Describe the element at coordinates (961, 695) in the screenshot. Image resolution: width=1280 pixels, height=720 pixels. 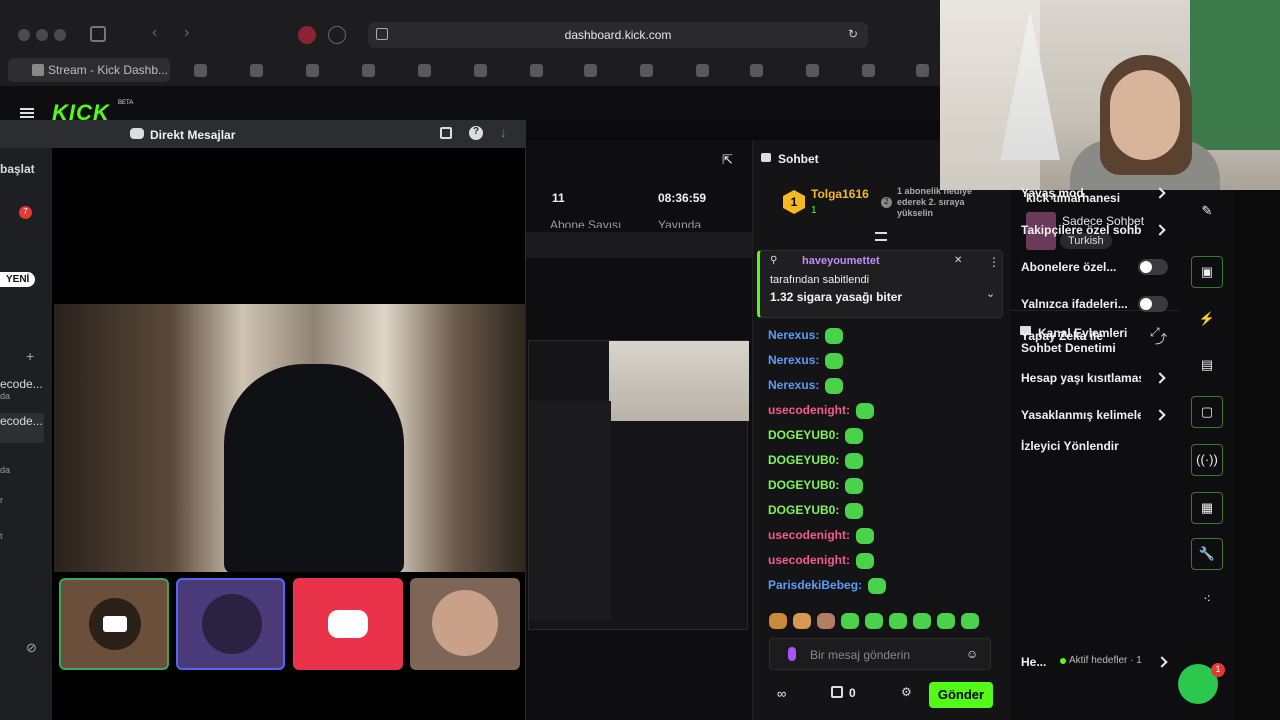
I see `send-button: Gönder` at that location.